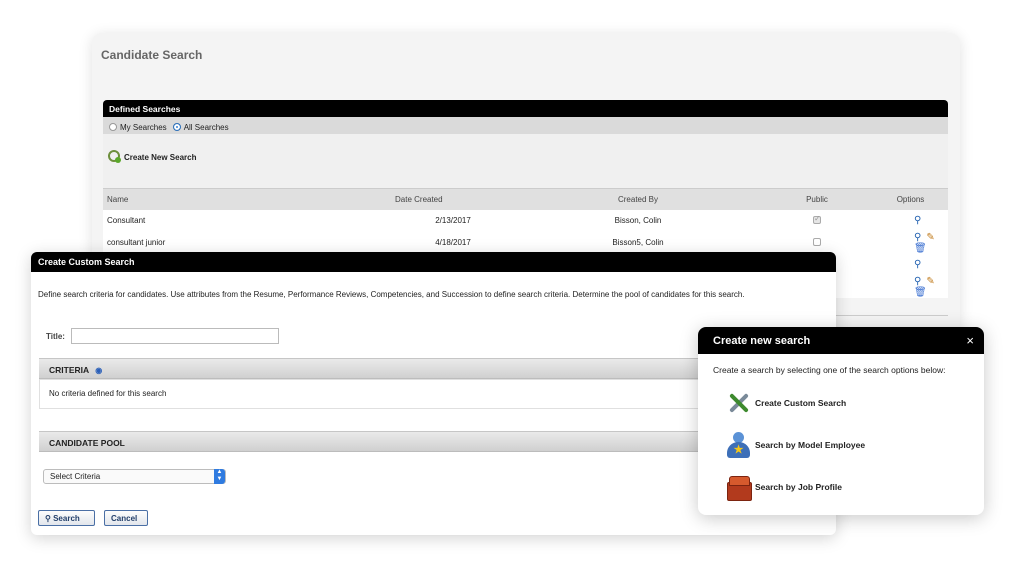 Image resolution: width=1024 pixels, height=575 pixels. What do you see at coordinates (636, 199) in the screenshot?
I see `col-created-by: Created By` at bounding box center [636, 199].